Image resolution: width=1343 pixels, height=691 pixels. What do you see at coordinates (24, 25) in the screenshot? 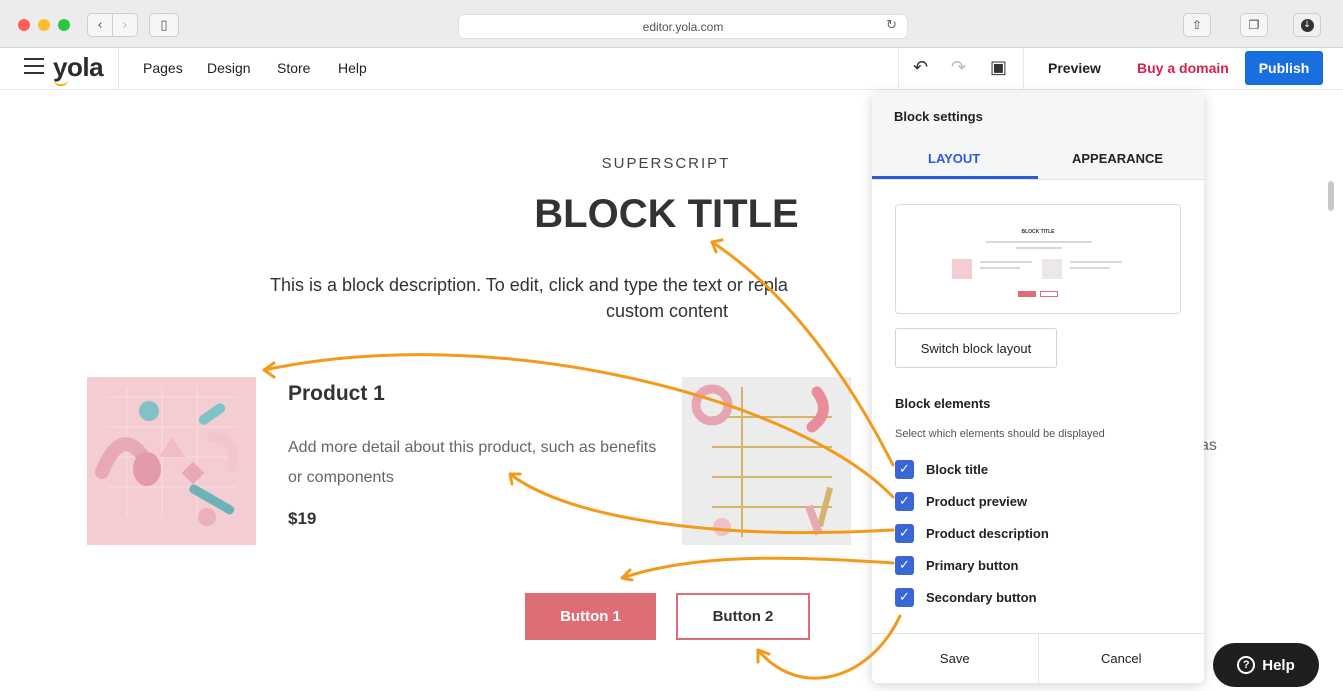
I see `close-window-button` at bounding box center [24, 25].